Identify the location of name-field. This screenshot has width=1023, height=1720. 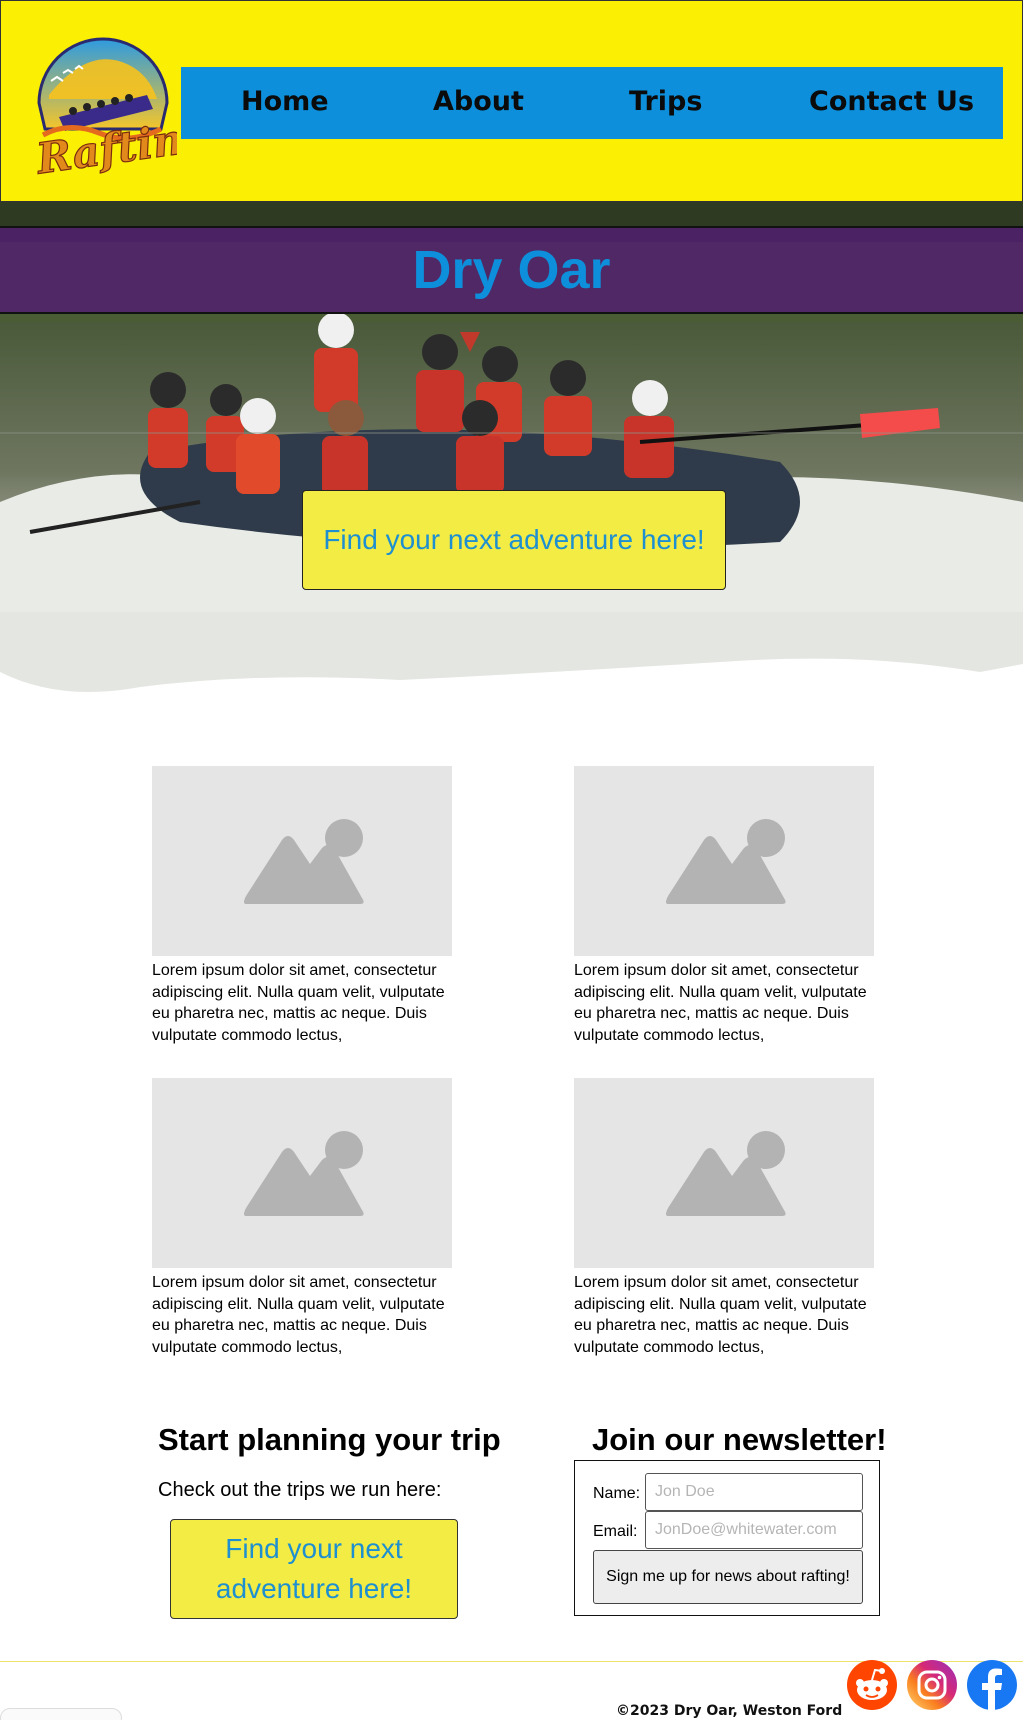
(754, 1492).